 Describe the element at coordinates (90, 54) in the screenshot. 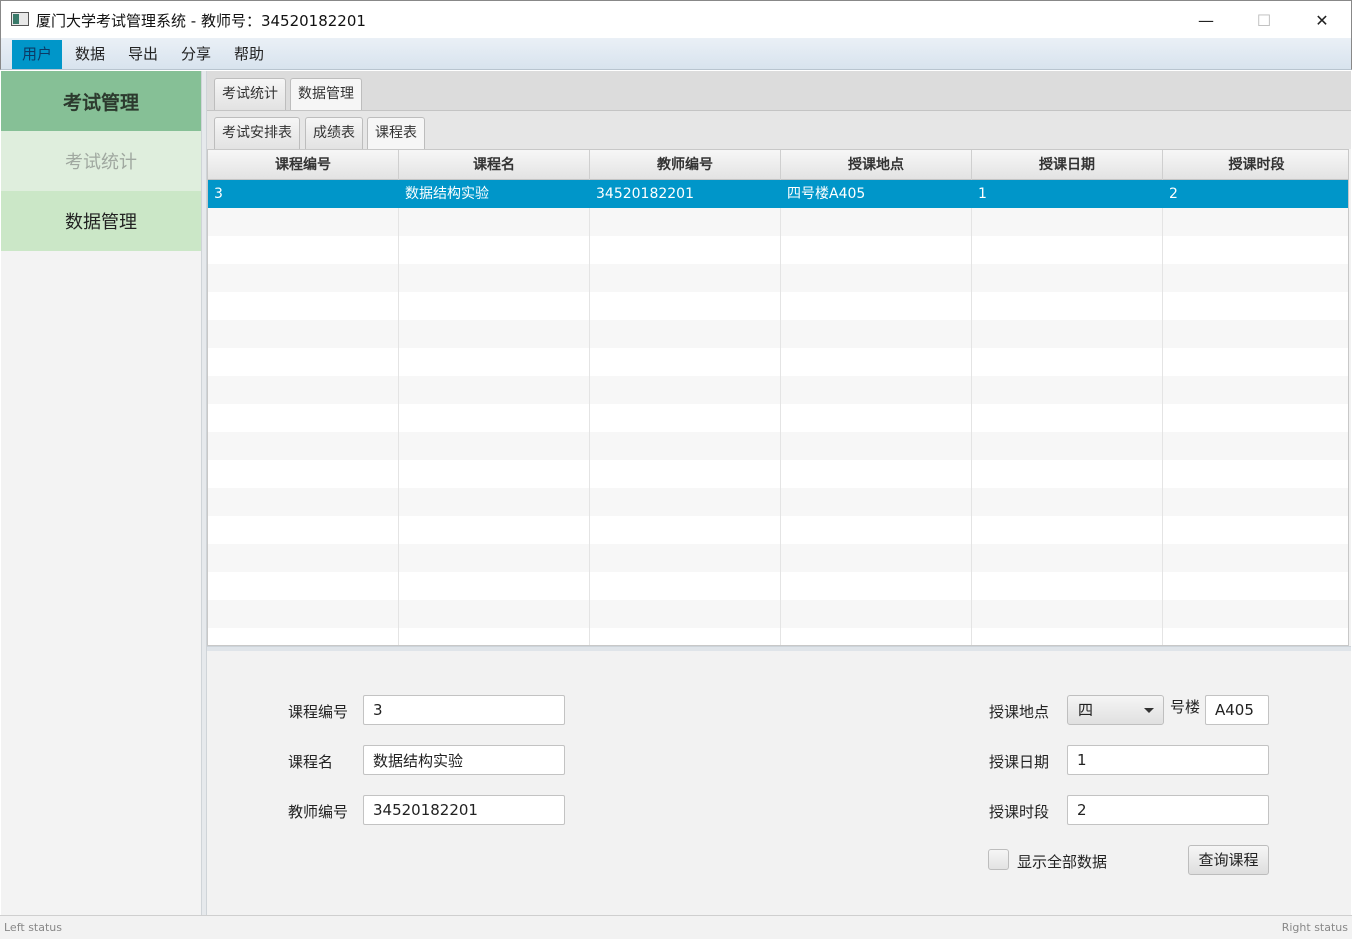

I see `menu-data: 数据` at that location.